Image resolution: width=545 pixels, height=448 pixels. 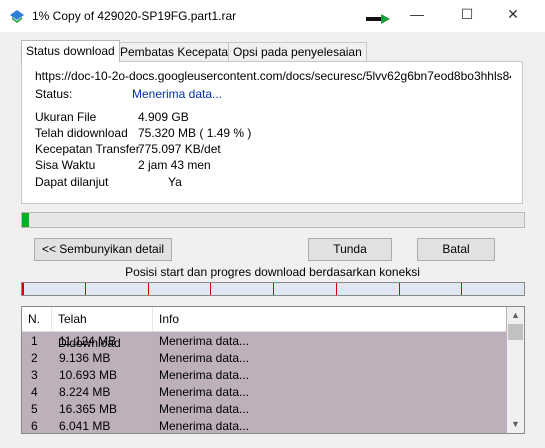 What do you see at coordinates (378, 19) in the screenshot?
I see `download-arrow-icon` at bounding box center [378, 19].